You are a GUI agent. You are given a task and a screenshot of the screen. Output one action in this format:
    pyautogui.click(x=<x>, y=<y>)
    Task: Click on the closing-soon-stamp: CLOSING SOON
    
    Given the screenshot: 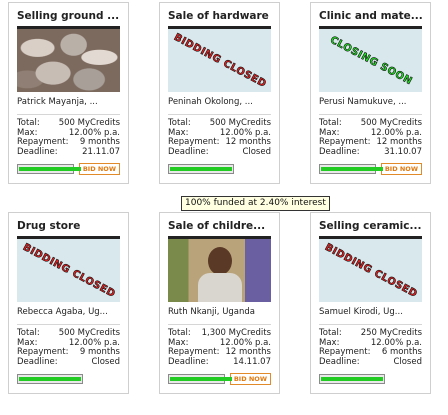 What is the action you would take?
    pyautogui.click(x=370, y=60)
    